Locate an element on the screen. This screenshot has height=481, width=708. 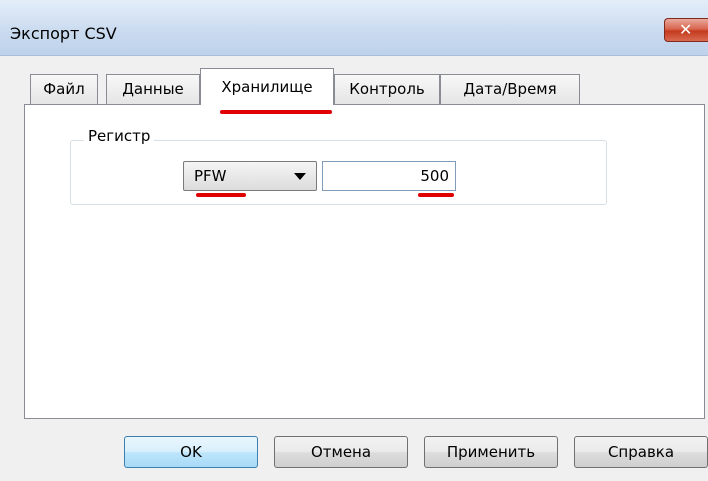
tab-file: Файл is located at coordinates (64, 89).